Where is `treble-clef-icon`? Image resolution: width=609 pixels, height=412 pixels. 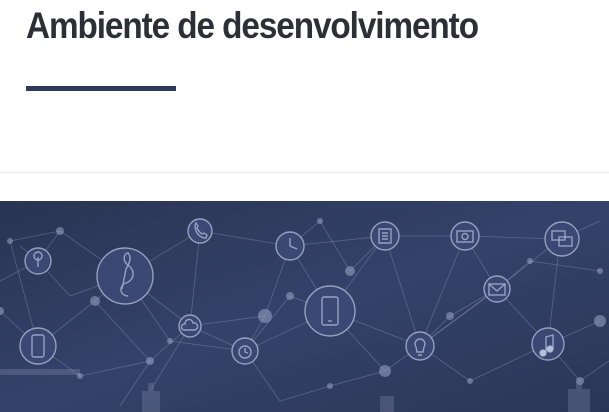 treble-clef-icon is located at coordinates (125, 276).